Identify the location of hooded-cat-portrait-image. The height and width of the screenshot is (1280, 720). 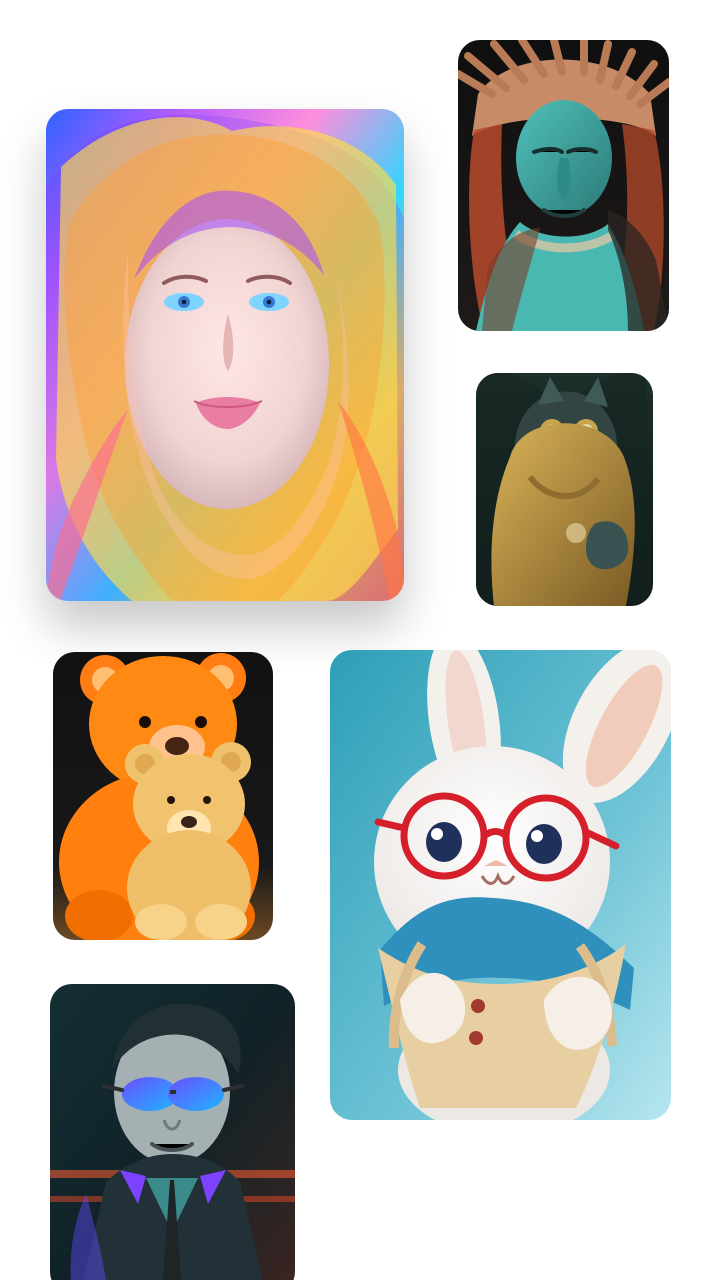
(564, 489).